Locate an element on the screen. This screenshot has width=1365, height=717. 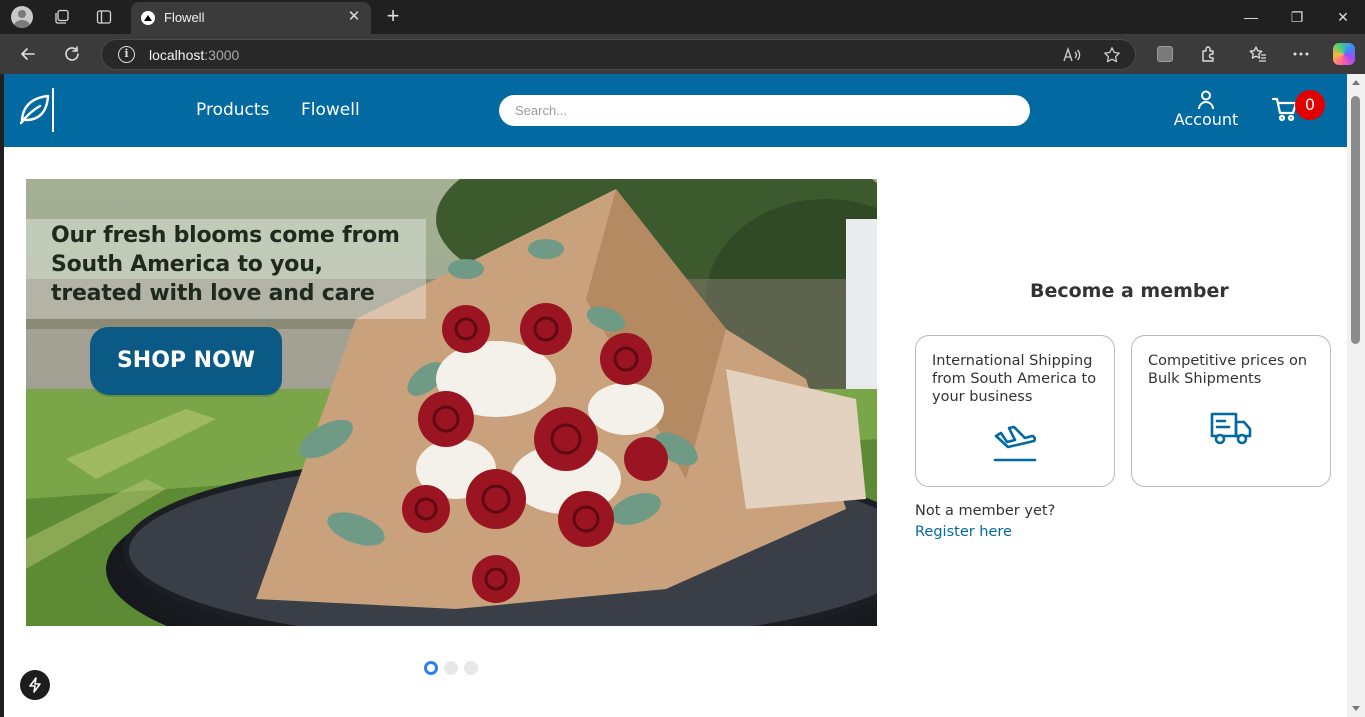
back-icon is located at coordinates (28, 54).